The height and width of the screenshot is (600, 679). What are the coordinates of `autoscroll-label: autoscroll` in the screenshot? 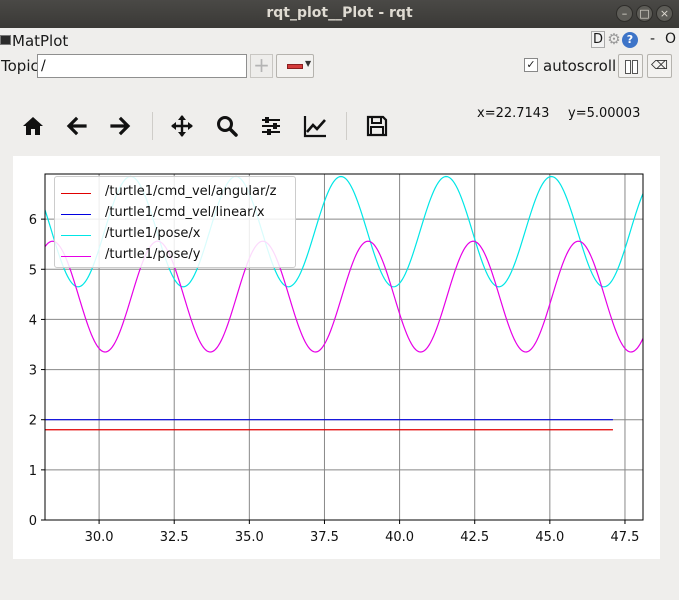 It's located at (580, 66).